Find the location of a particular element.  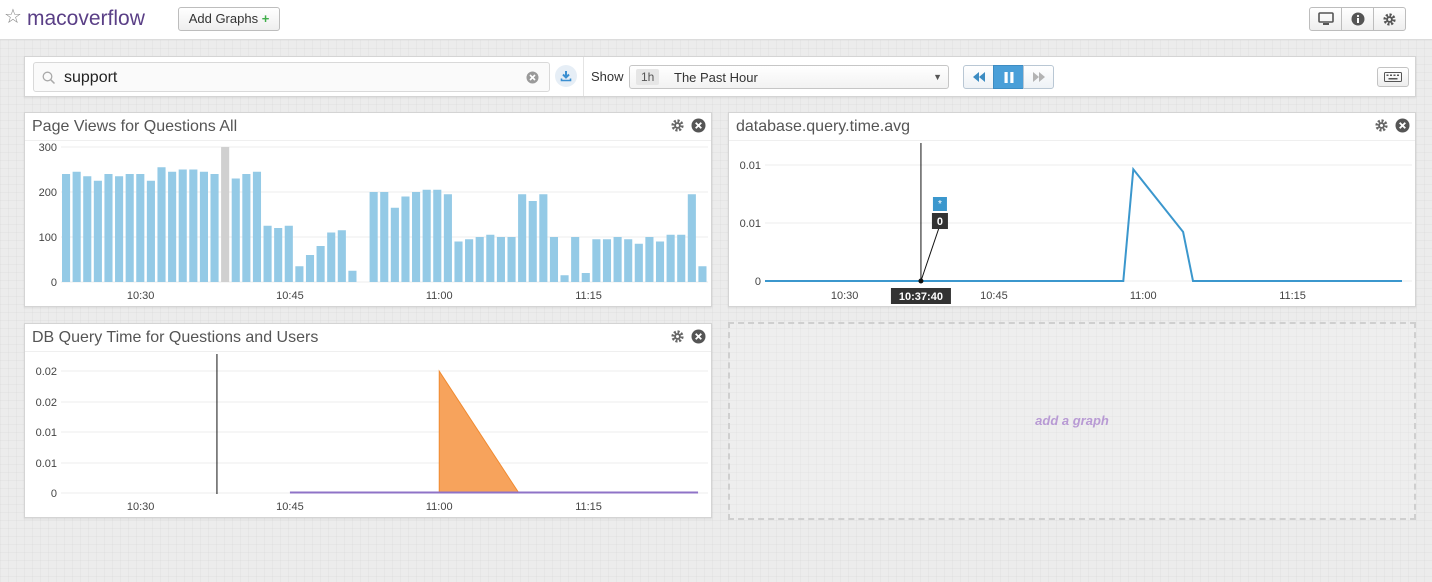

info-icon is located at coordinates (1357, 19).